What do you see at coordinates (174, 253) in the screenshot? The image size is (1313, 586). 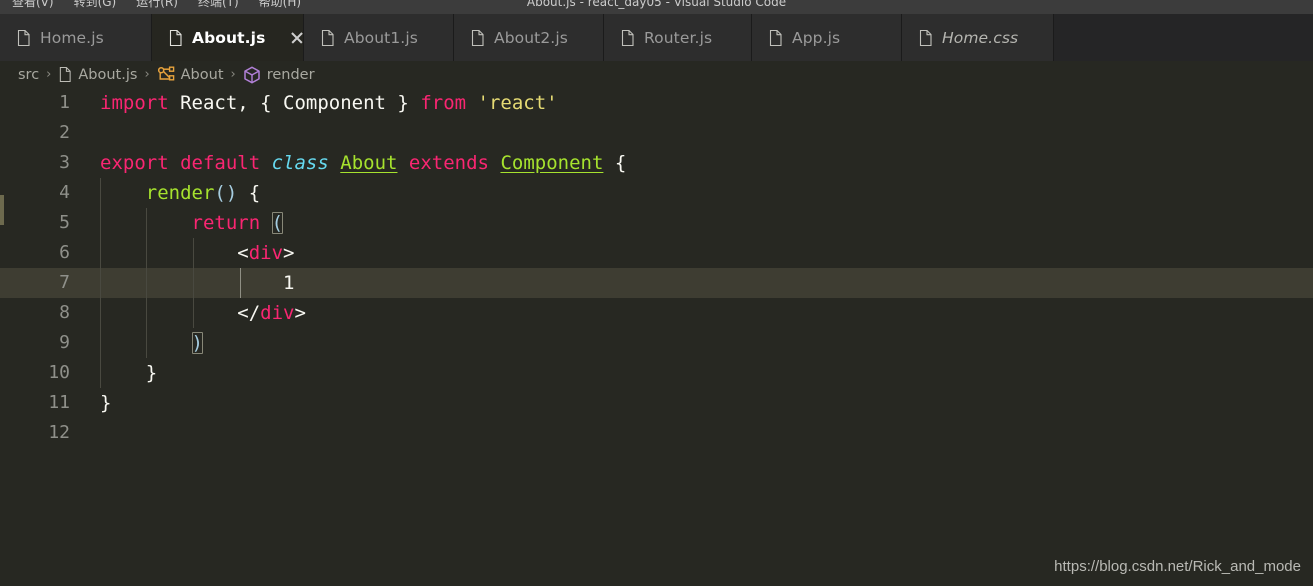 I see `token-text: <` at bounding box center [174, 253].